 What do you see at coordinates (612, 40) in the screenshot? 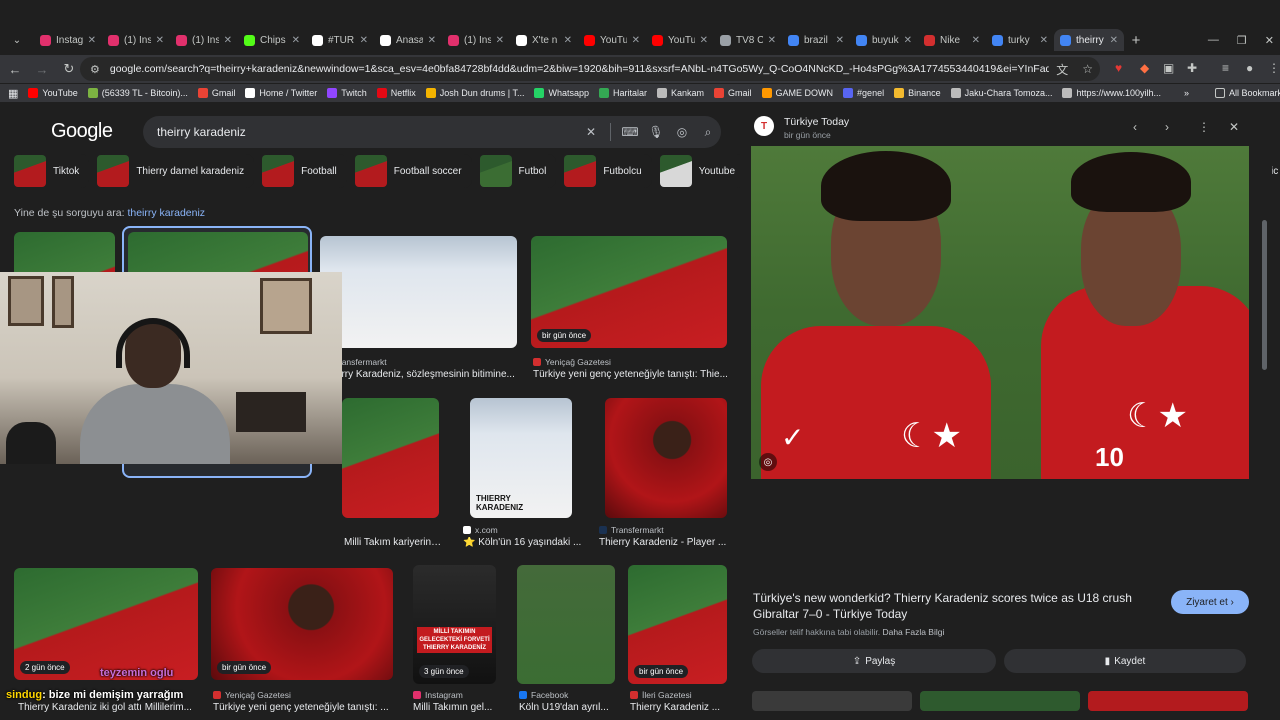
I see `browser-tab: YouTu ✕` at bounding box center [612, 40].